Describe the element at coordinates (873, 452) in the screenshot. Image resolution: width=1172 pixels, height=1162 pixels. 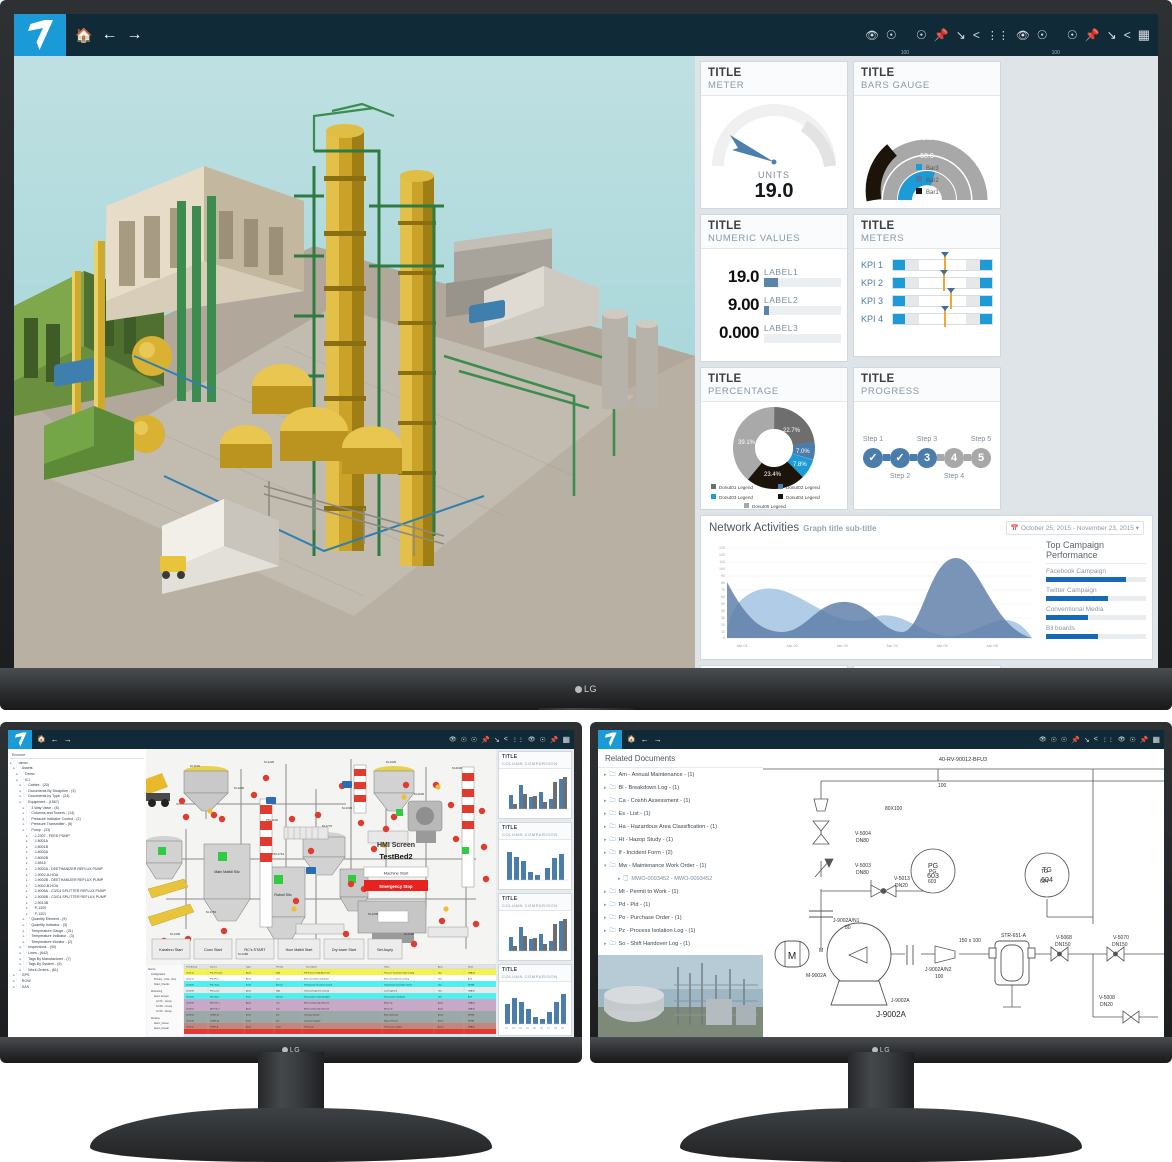
I see `step-item: Step 1 ✓` at that location.